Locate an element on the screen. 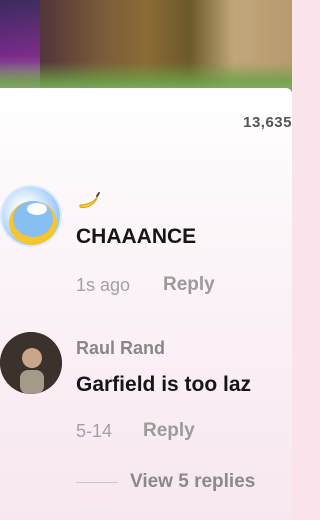 This screenshot has height=520, width=320. banana-icon is located at coordinates (89, 200).